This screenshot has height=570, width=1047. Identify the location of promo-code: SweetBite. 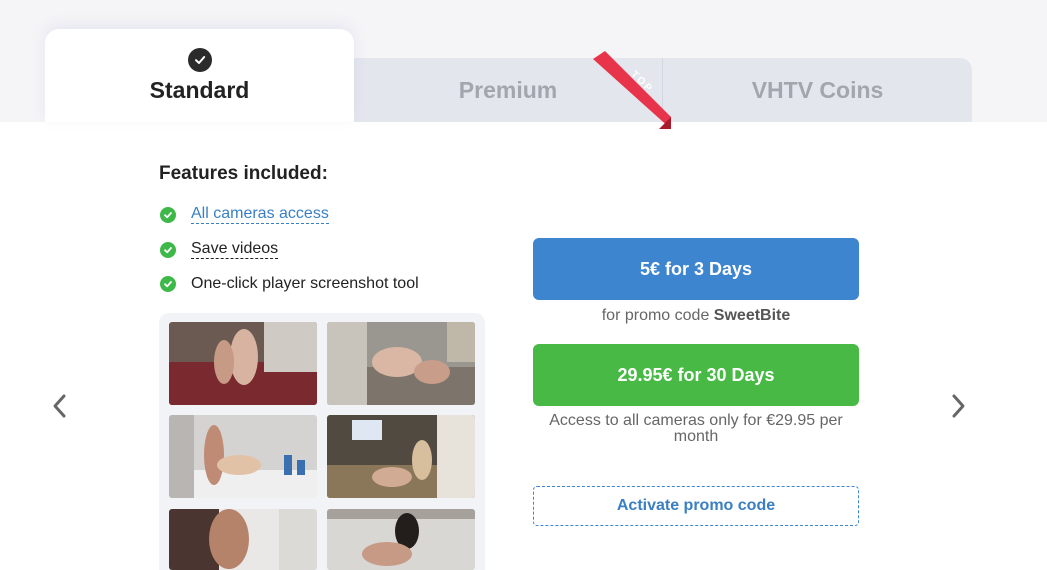
(752, 315).